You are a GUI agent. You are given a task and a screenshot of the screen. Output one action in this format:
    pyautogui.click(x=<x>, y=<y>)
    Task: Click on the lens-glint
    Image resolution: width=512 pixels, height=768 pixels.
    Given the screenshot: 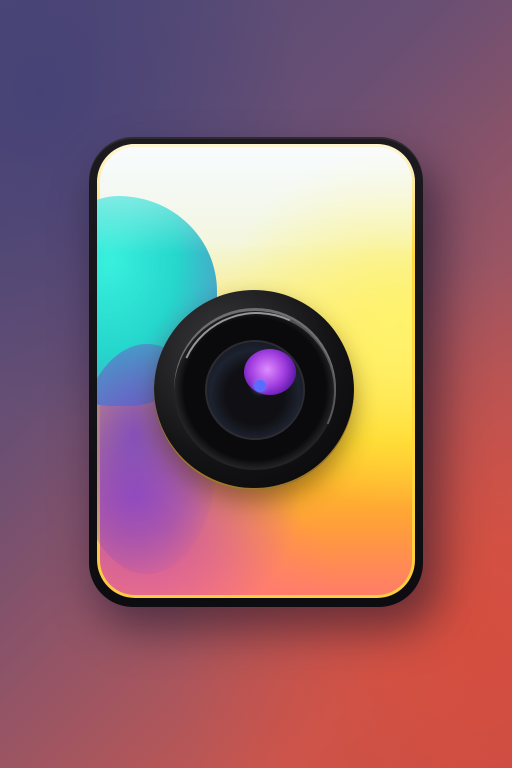 What is the action you would take?
    pyautogui.click(x=270, y=372)
    